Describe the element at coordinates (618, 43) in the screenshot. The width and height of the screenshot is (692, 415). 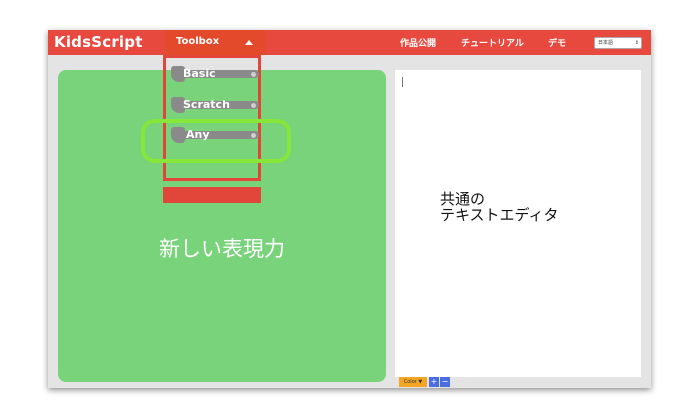
I see `language-select: 日本語 ⇕` at that location.